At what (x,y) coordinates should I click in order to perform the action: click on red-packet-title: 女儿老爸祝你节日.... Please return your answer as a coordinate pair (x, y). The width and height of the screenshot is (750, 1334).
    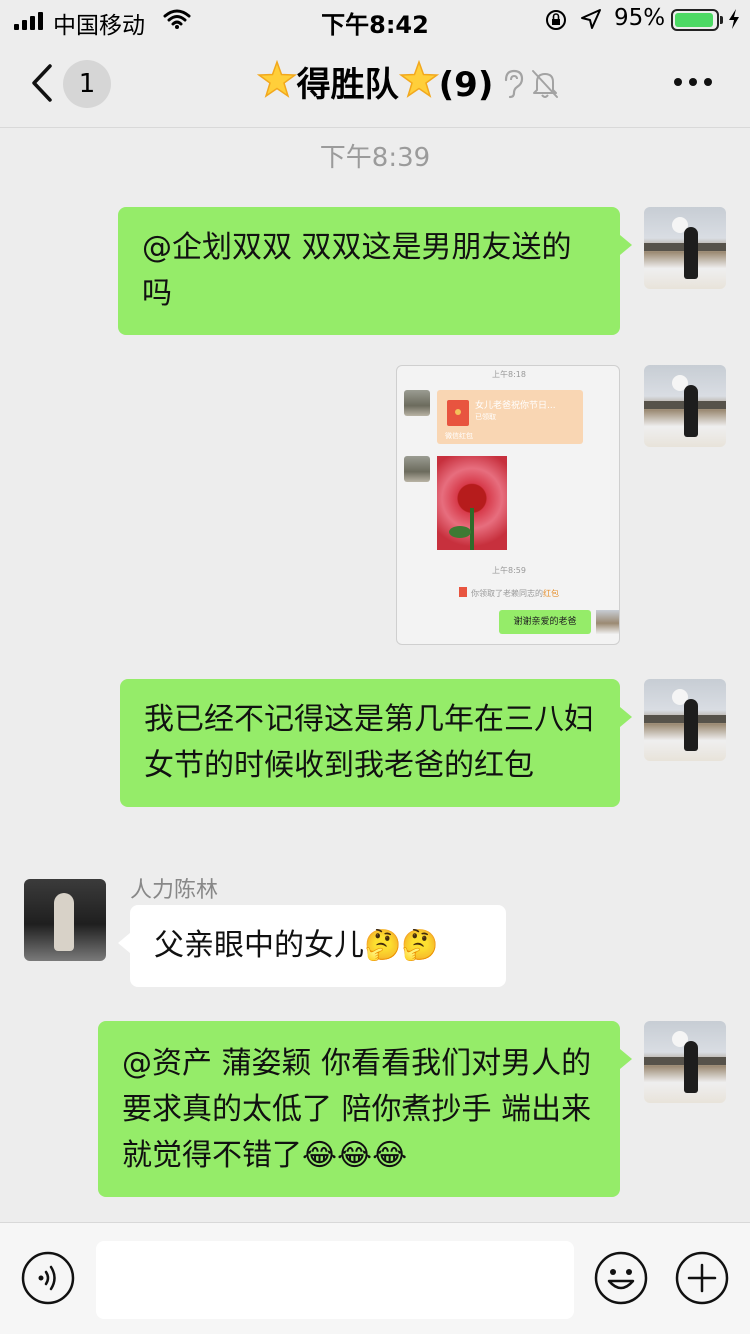
    Looking at the image, I should click on (515, 406).